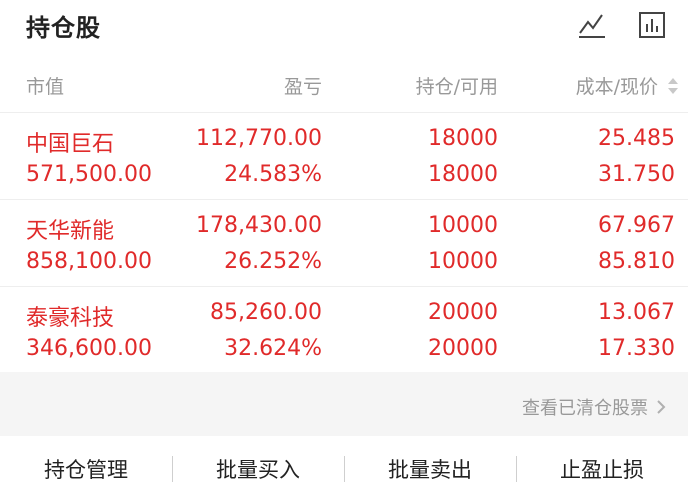  Describe the element at coordinates (617, 85) in the screenshot. I see `column-cost-price: 成本/现价` at that location.